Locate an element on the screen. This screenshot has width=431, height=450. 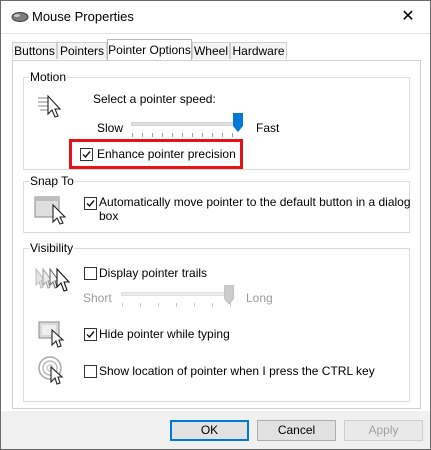
tab-pointer-options: Pointer Options is located at coordinates (149, 49).